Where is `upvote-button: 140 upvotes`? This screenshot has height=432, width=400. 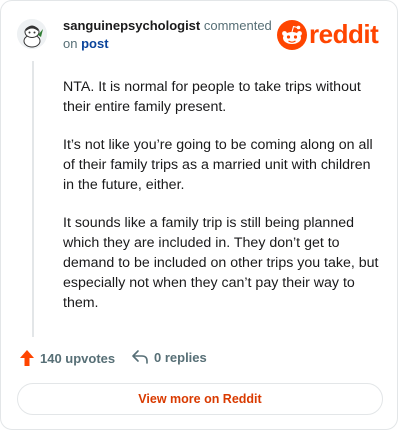 upvote-button: 140 upvotes is located at coordinates (67, 358).